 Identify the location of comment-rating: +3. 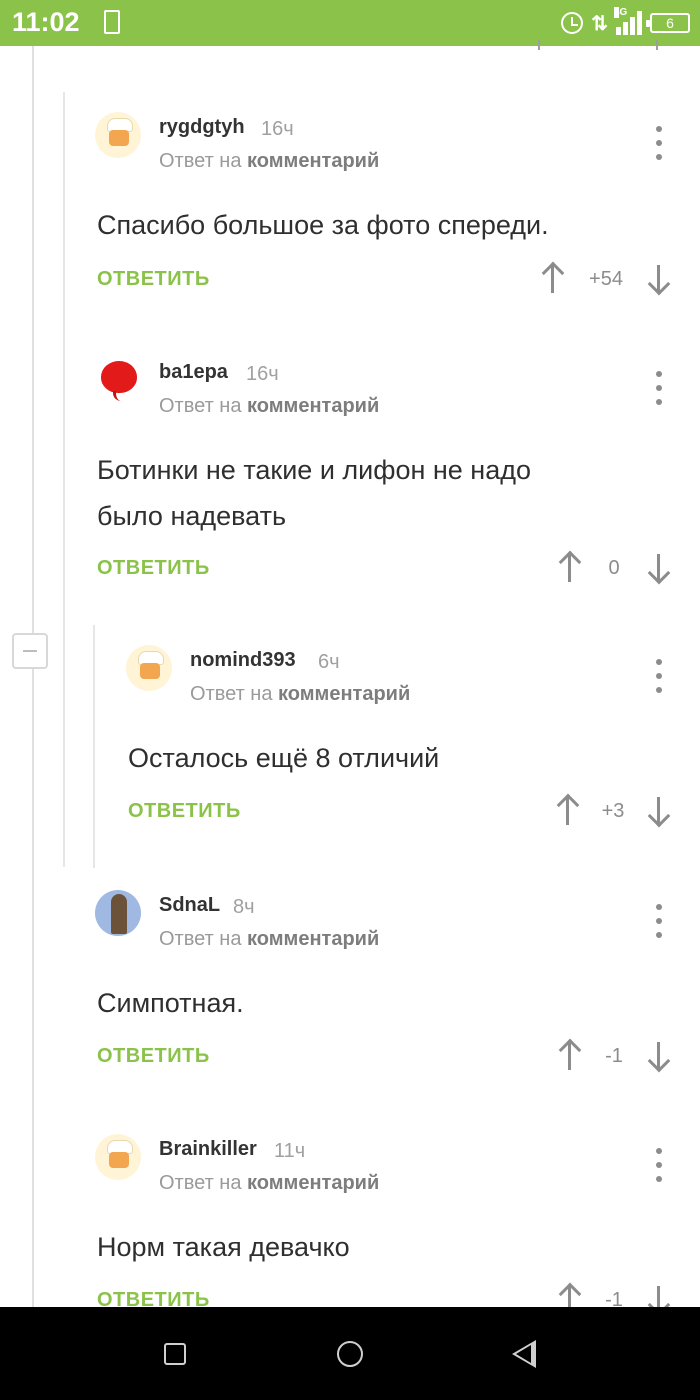
(613, 811).